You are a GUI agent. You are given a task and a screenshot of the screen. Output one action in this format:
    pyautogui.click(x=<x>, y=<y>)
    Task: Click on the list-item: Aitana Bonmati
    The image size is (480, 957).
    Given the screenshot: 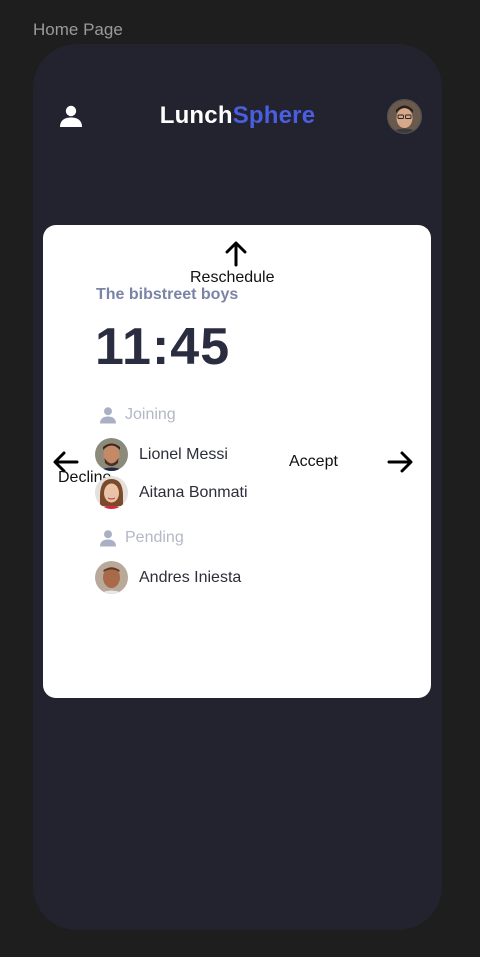 What is the action you would take?
    pyautogui.click(x=171, y=492)
    